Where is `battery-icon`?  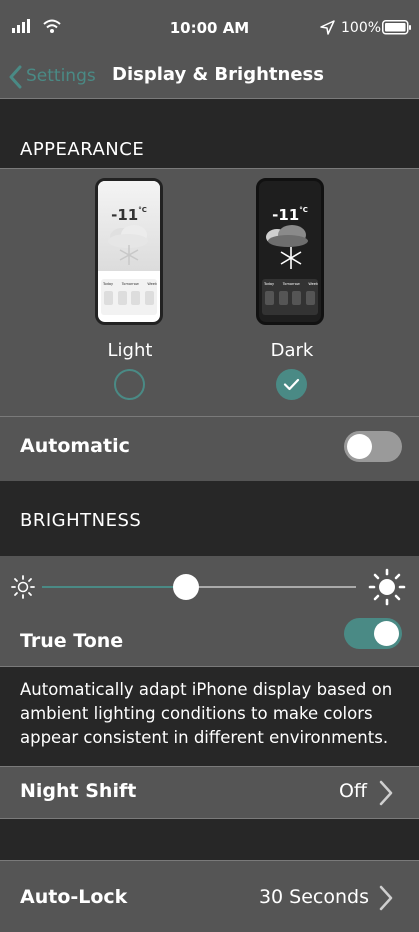 battery-icon is located at coordinates (396, 27).